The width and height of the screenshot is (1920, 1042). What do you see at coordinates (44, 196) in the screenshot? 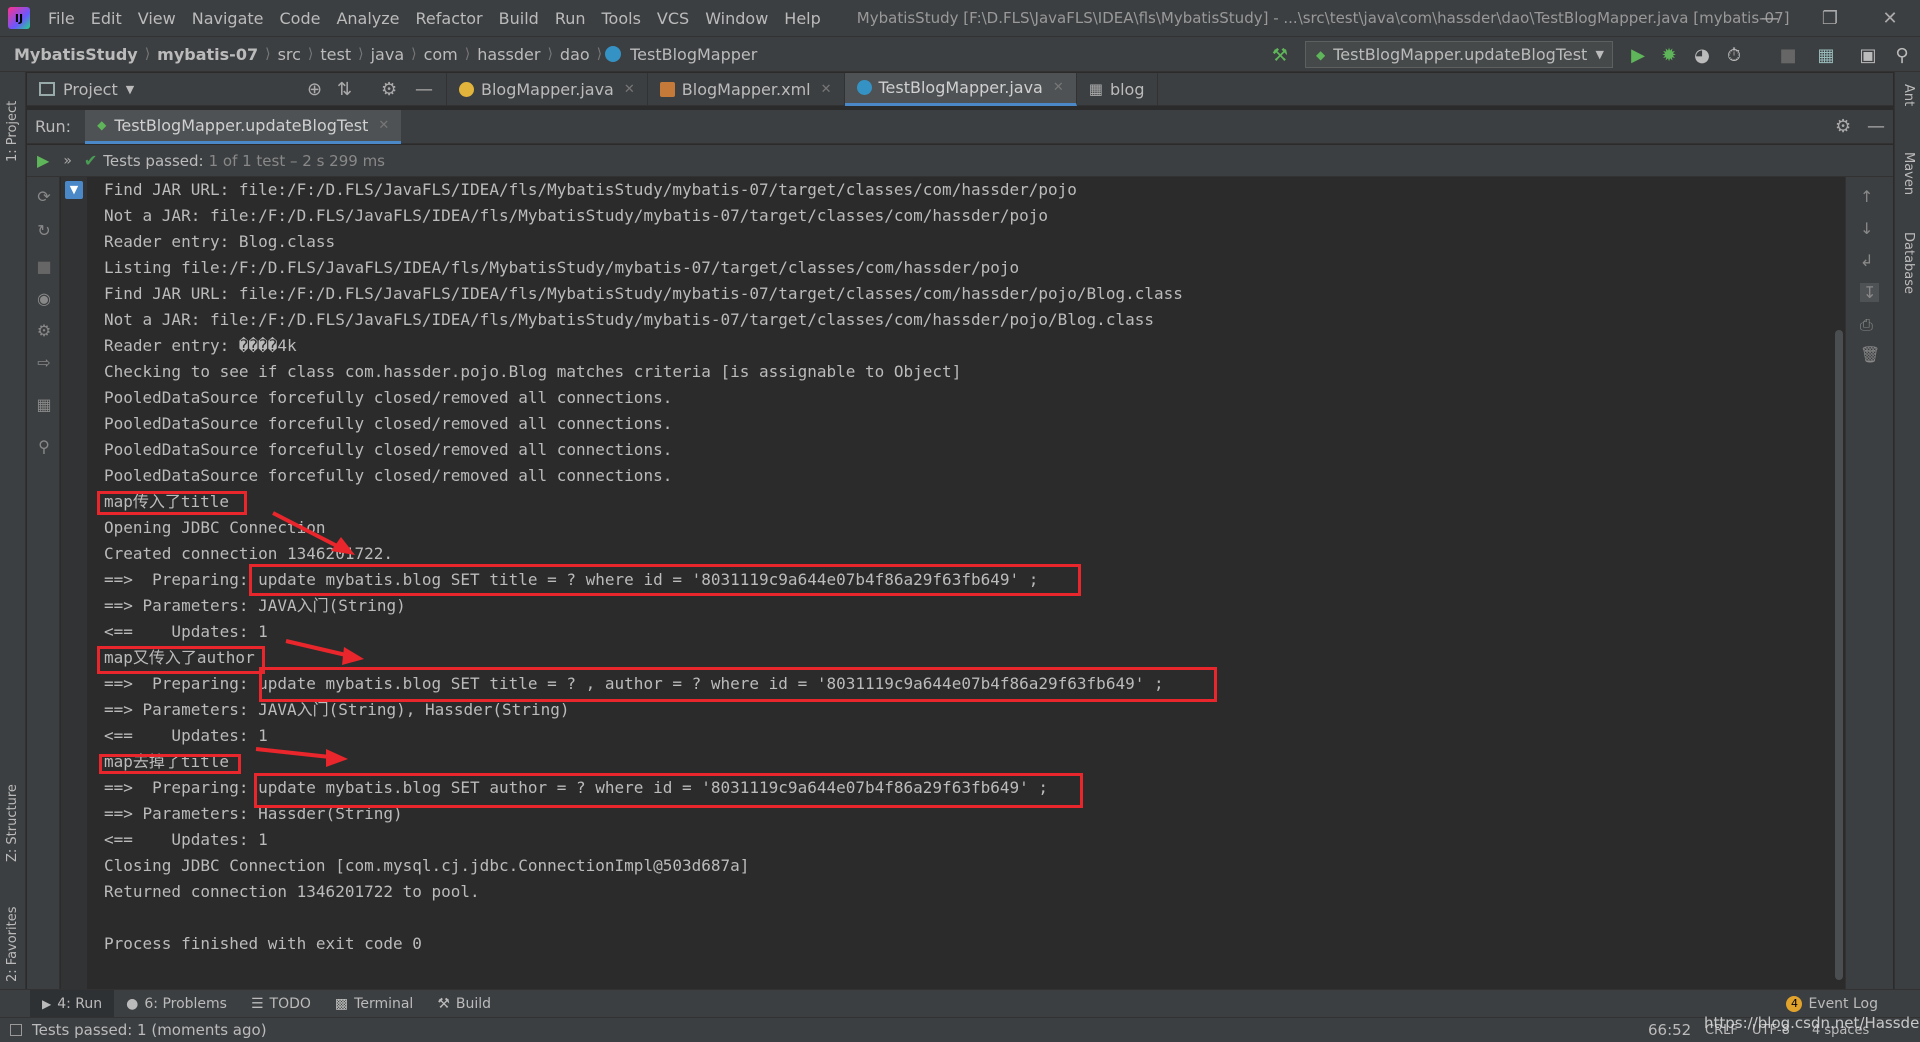
I see `rerun-failed-icon: ⟳` at bounding box center [44, 196].